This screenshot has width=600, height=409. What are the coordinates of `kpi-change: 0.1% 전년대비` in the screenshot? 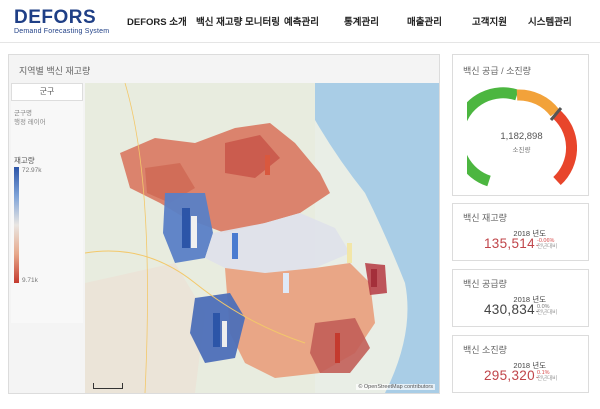 It's located at (547, 376).